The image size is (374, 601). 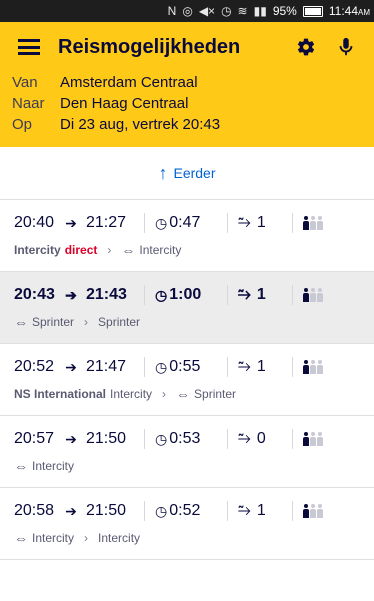 I want to click on arrival-time: 21:27, so click(x=106, y=222).